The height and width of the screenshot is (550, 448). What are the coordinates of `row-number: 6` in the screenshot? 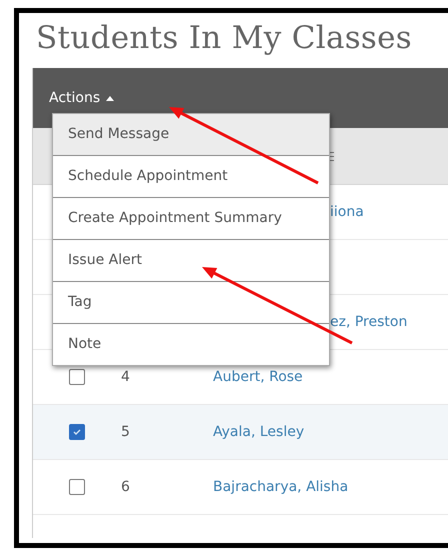 It's located at (125, 487).